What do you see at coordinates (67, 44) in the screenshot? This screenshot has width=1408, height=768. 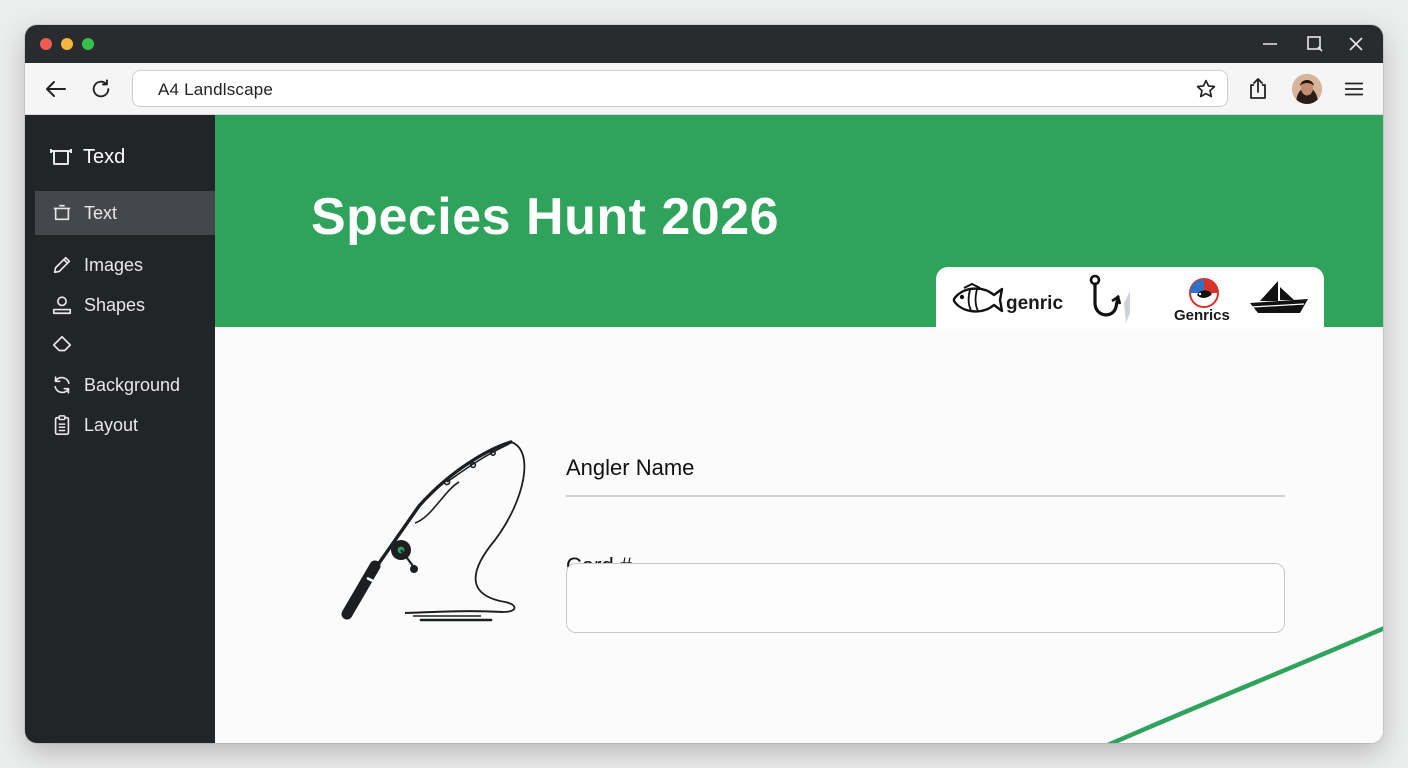 I see `minimize-dot` at bounding box center [67, 44].